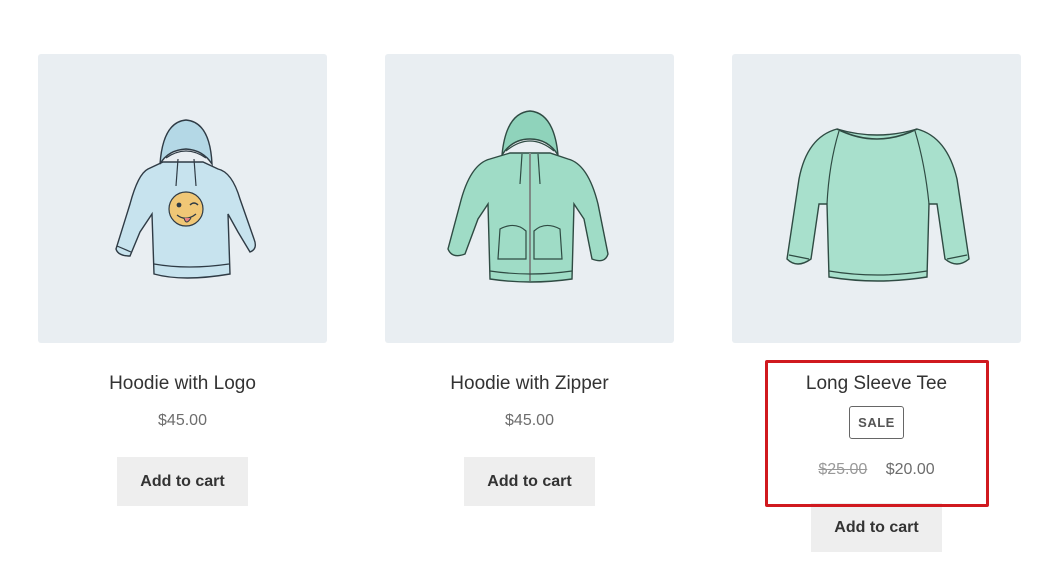 The height and width of the screenshot is (565, 1045). Describe the element at coordinates (876, 422) in the screenshot. I see `sale-badge: SALE` at that location.